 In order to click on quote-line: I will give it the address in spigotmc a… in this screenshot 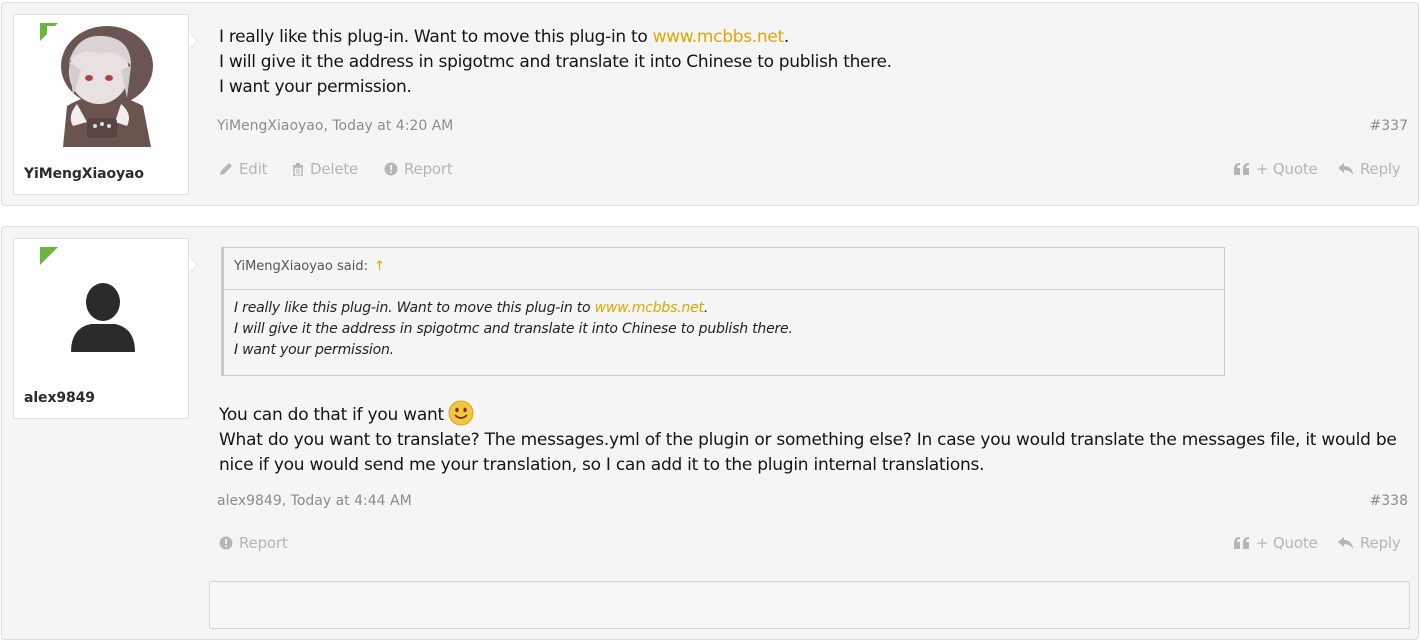, I will do `click(513, 329)`.